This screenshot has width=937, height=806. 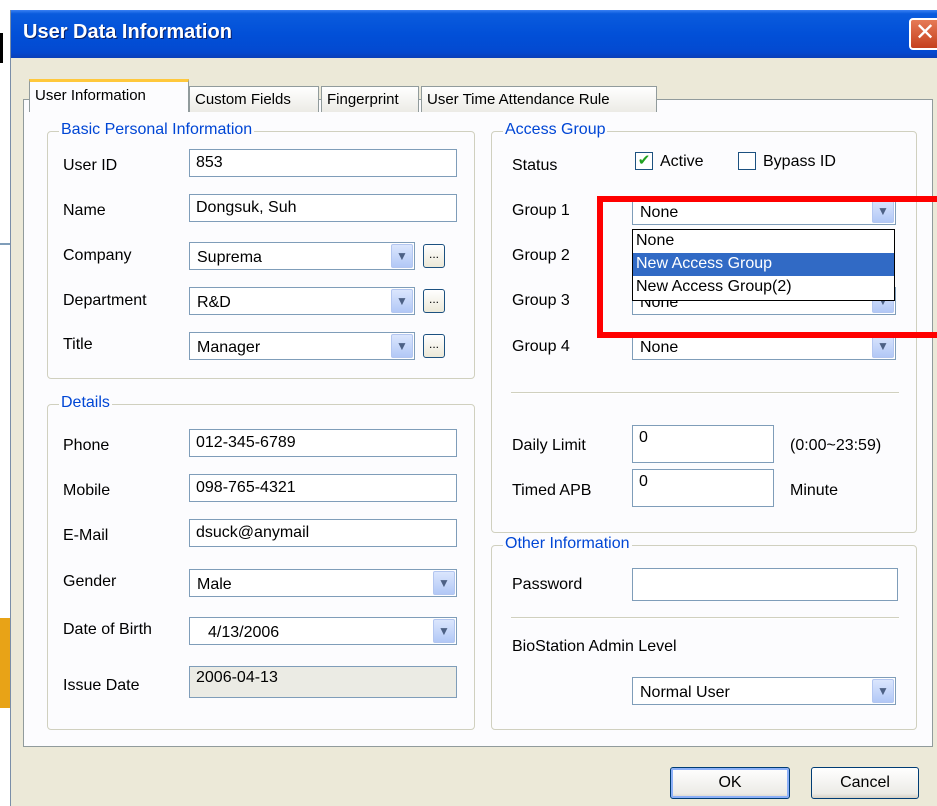 What do you see at coordinates (547, 584) in the screenshot?
I see `password-label: Password` at bounding box center [547, 584].